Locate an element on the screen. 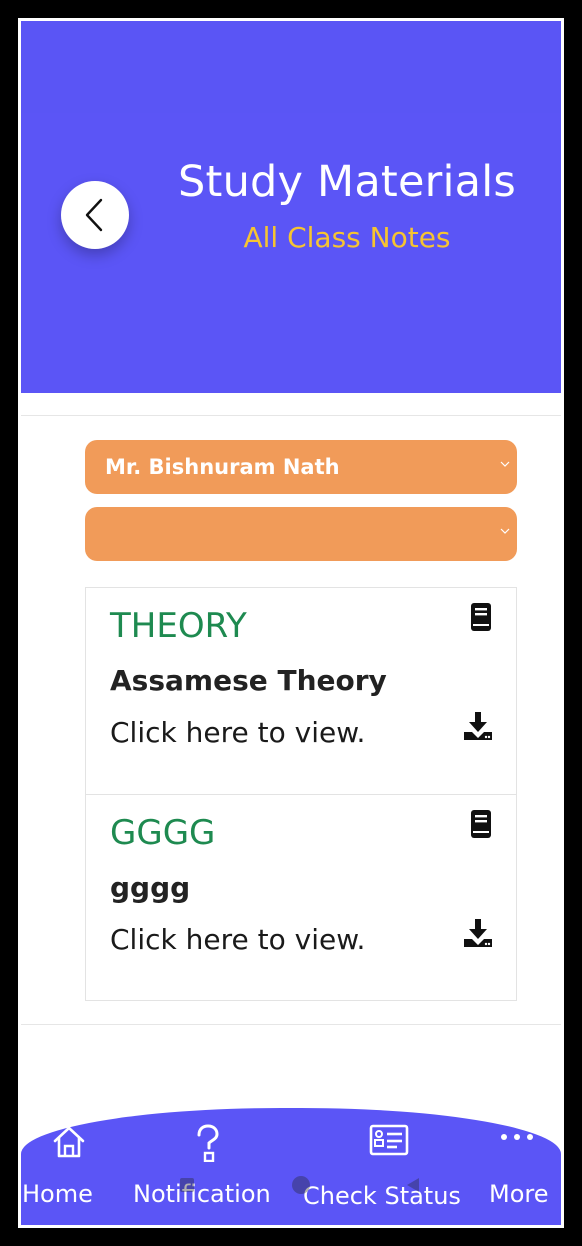  question-icon is located at coordinates (208, 1143).